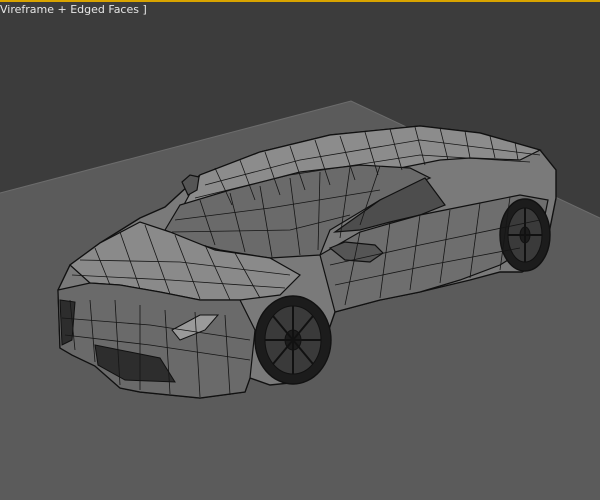 The height and width of the screenshot is (500, 600). What do you see at coordinates (525, 235) in the screenshot?
I see `car-rear-wheel` at bounding box center [525, 235].